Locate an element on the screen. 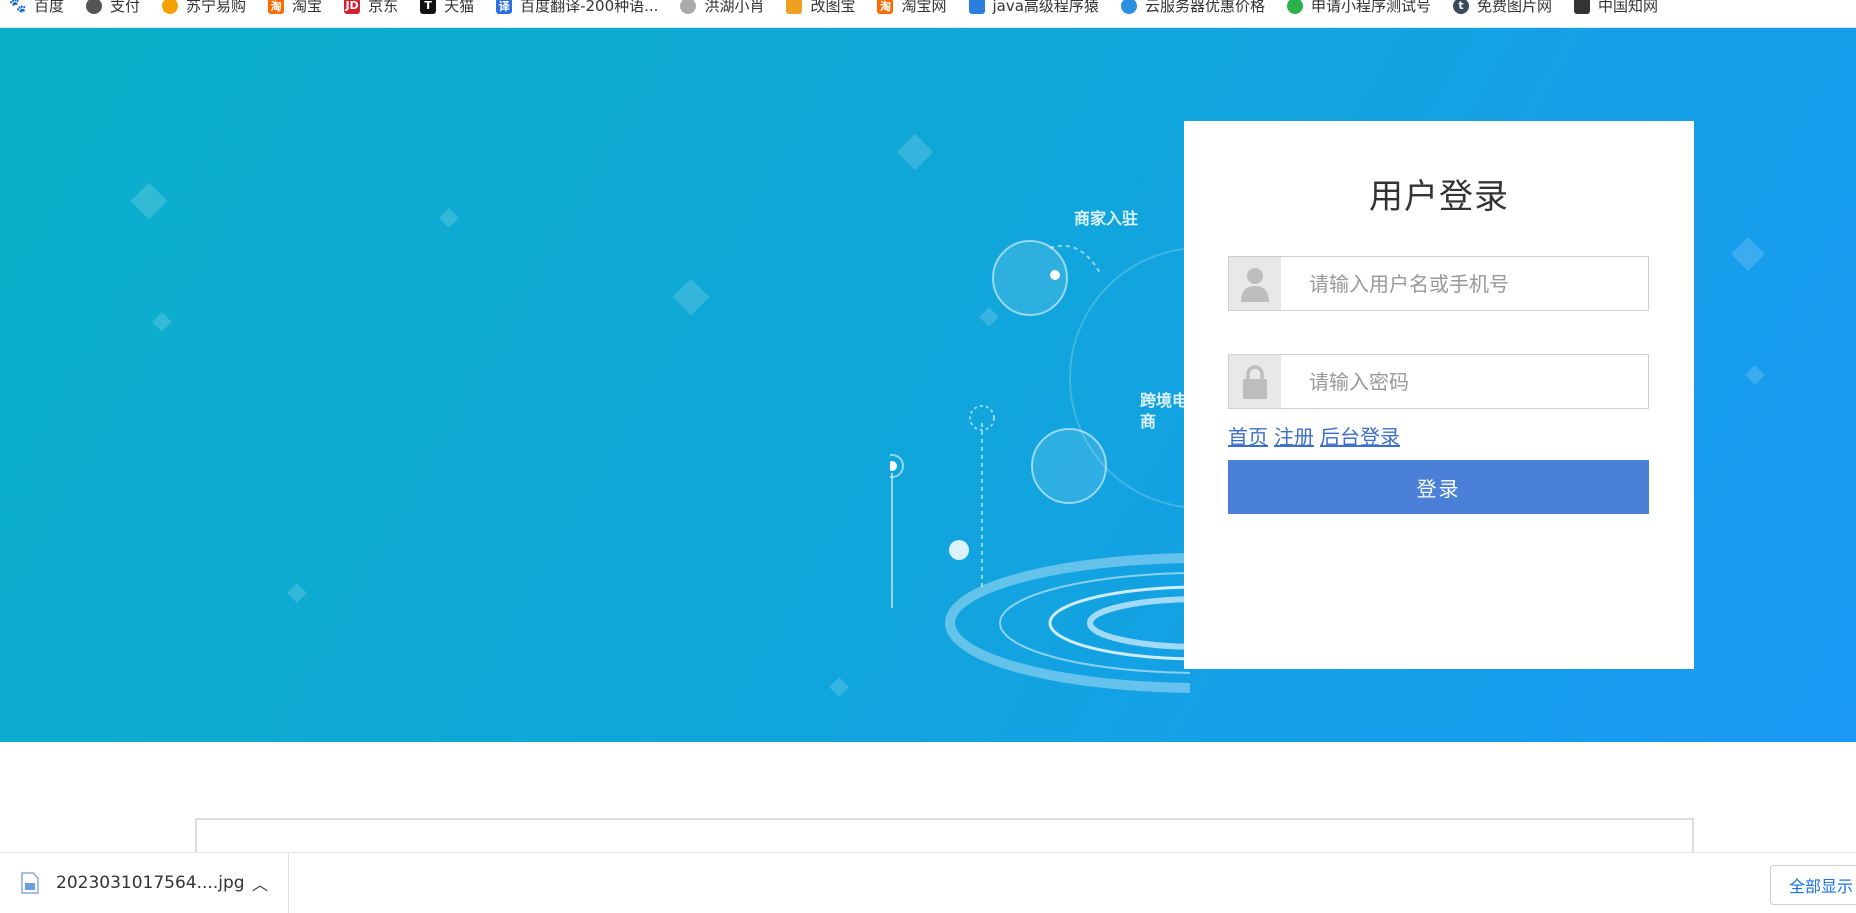 Image resolution: width=1856 pixels, height=913 pixels. download-file-name: 2023031017564....jpg is located at coordinates (150, 883).